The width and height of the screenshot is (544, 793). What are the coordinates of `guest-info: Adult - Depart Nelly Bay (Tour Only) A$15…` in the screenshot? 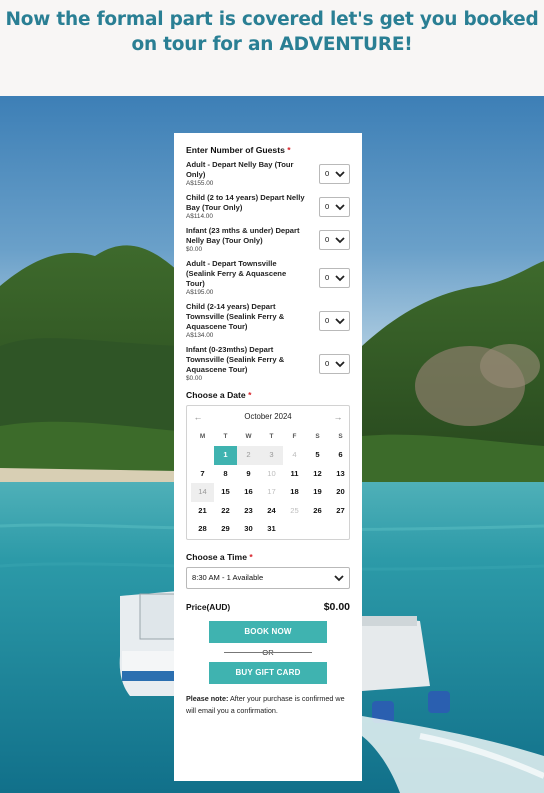 It's located at (246, 174).